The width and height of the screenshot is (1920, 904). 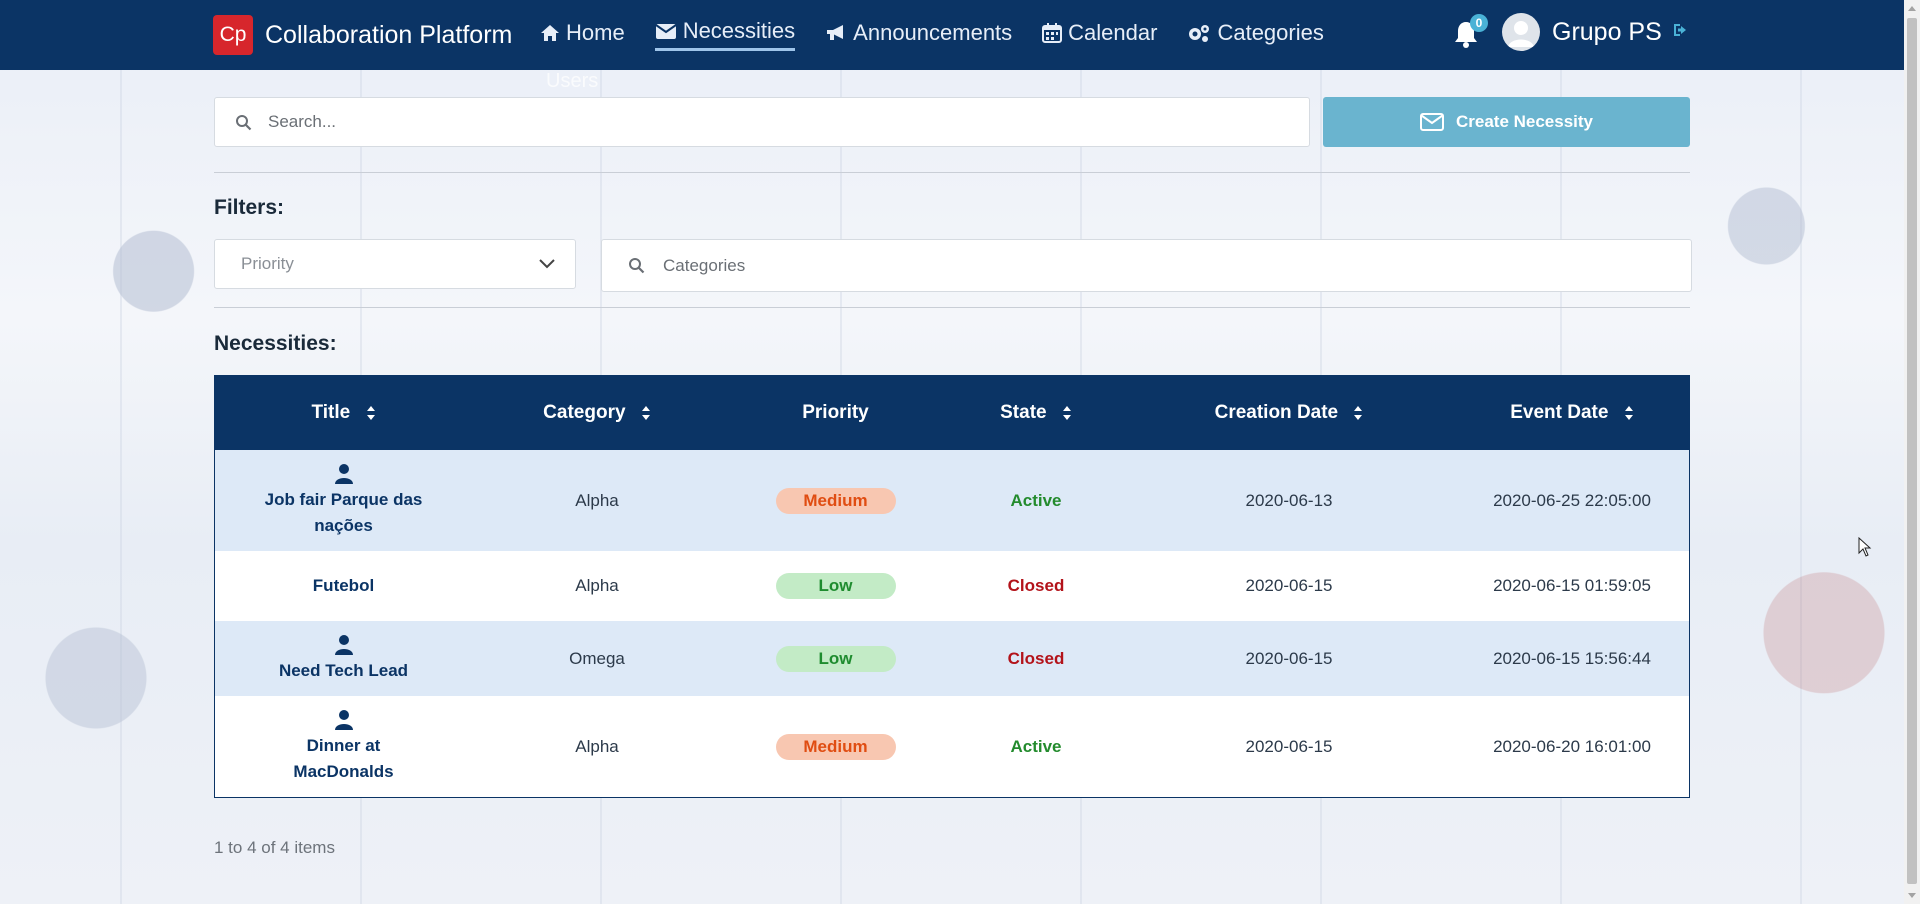 I want to click on nav-categories-label: Categories, so click(x=1270, y=32).